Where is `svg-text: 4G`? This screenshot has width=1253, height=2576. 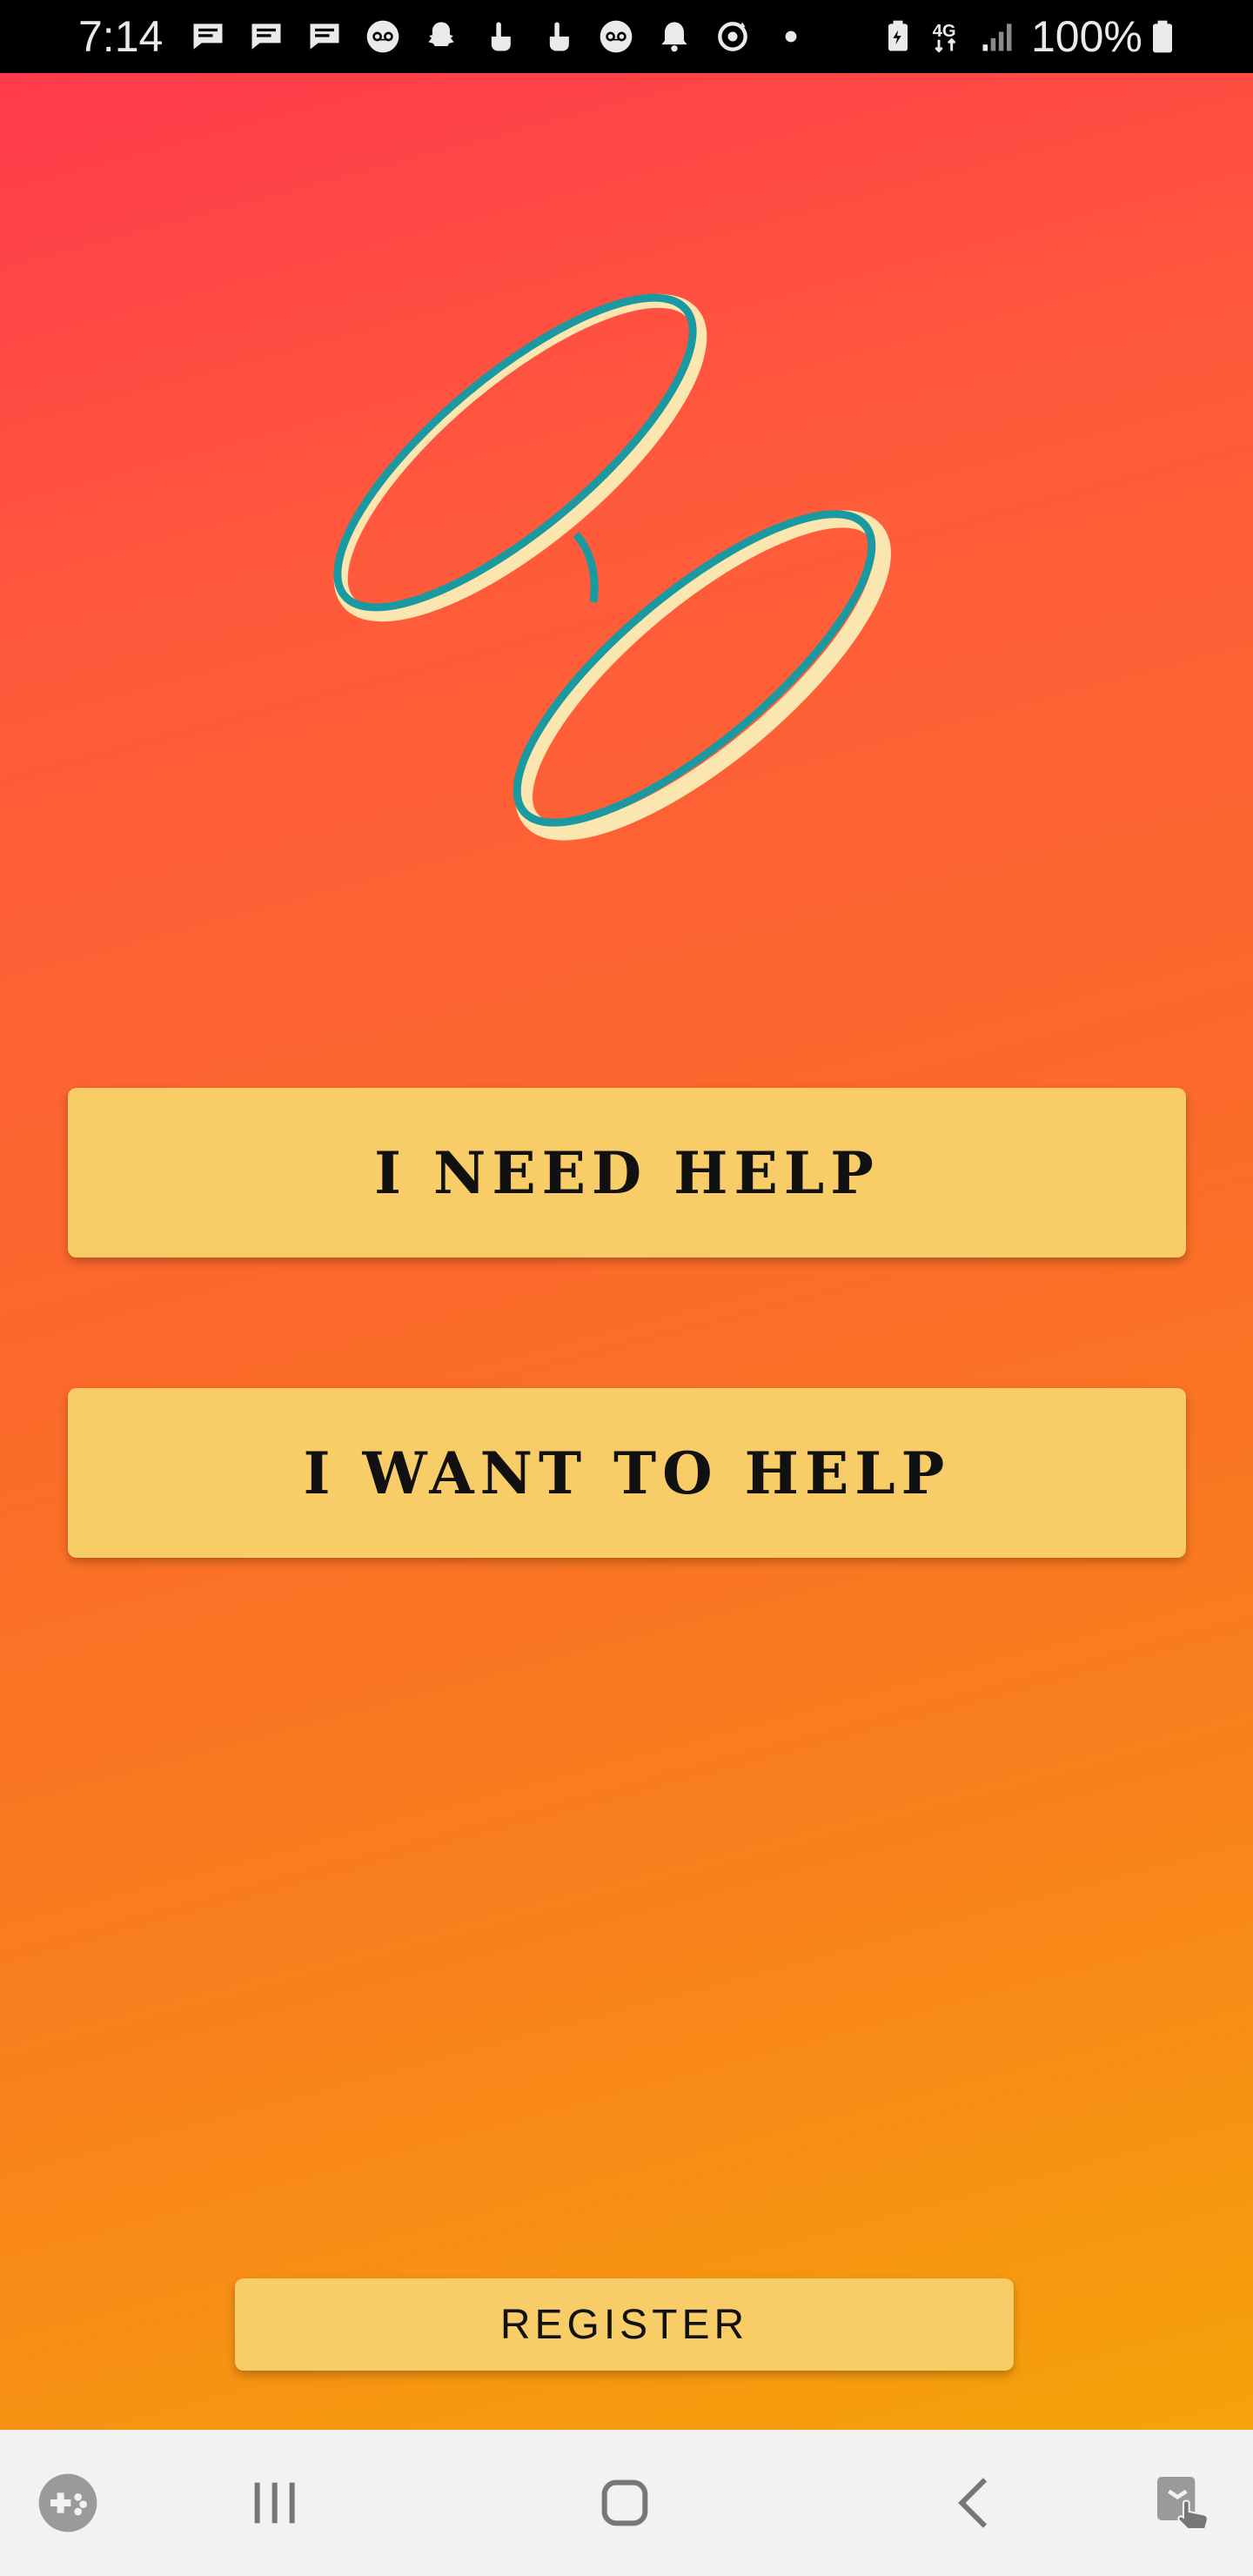 svg-text: 4G is located at coordinates (944, 32).